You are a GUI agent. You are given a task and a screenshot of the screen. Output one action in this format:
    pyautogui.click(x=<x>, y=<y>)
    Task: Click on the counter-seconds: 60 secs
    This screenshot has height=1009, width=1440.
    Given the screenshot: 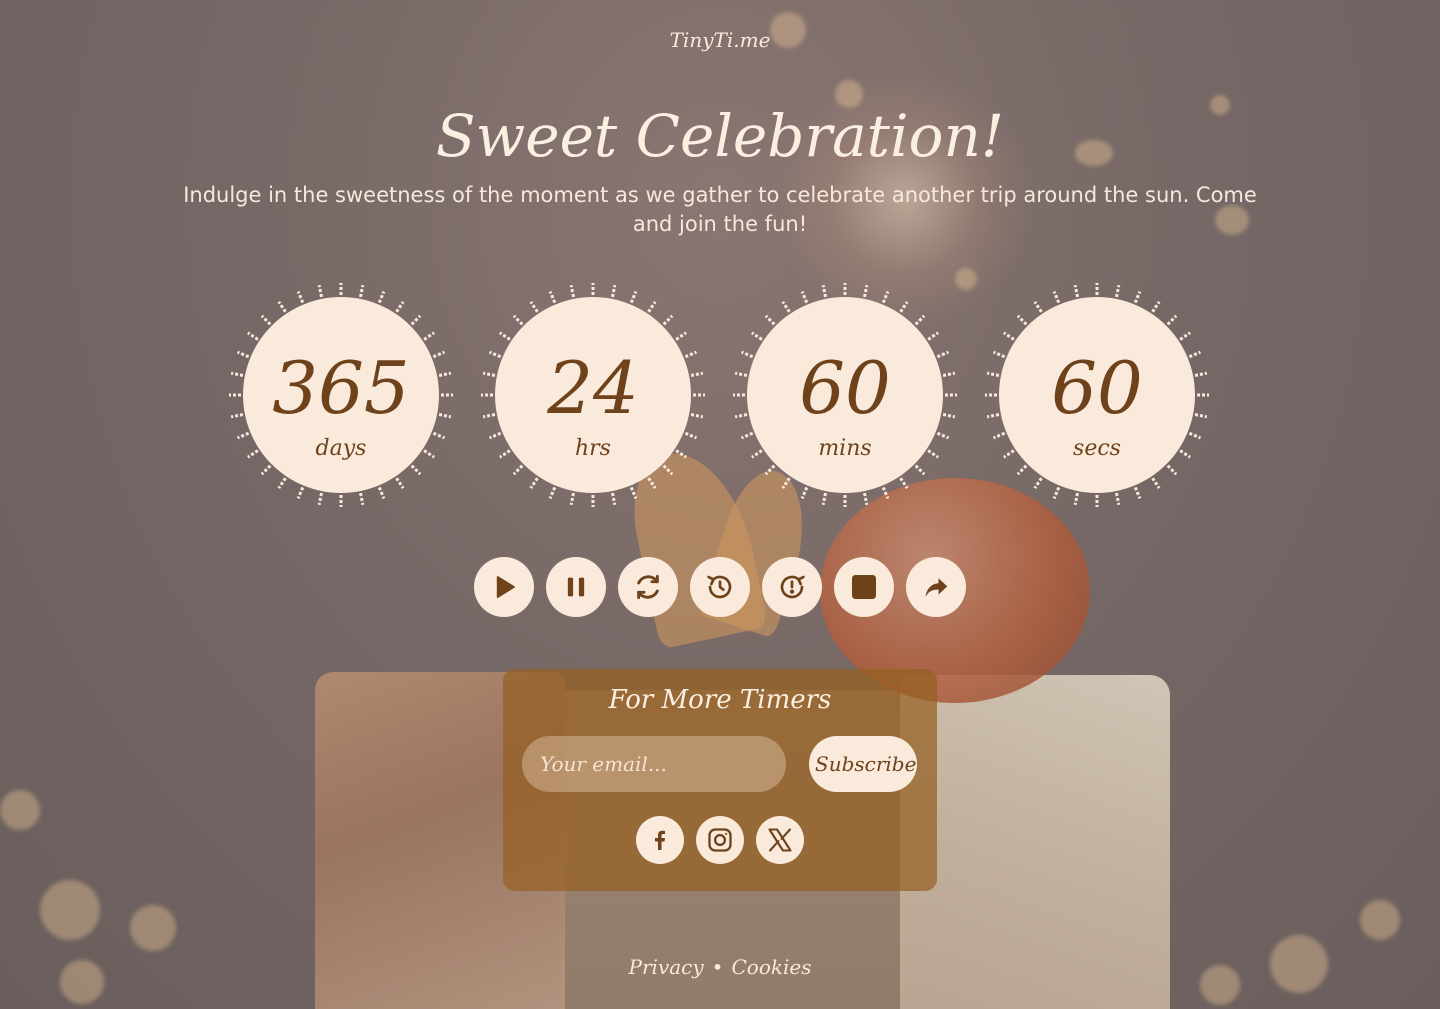 What is the action you would take?
    pyautogui.click(x=1097, y=395)
    